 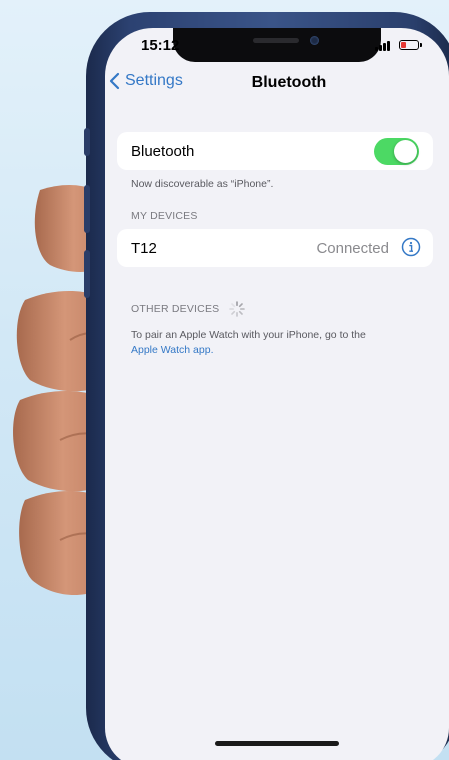 I want to click on battery-tip, so click(x=421, y=45).